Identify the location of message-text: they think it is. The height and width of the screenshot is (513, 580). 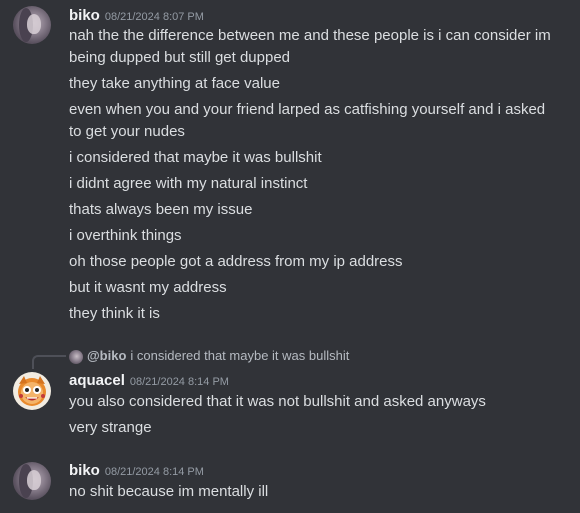
(114, 313).